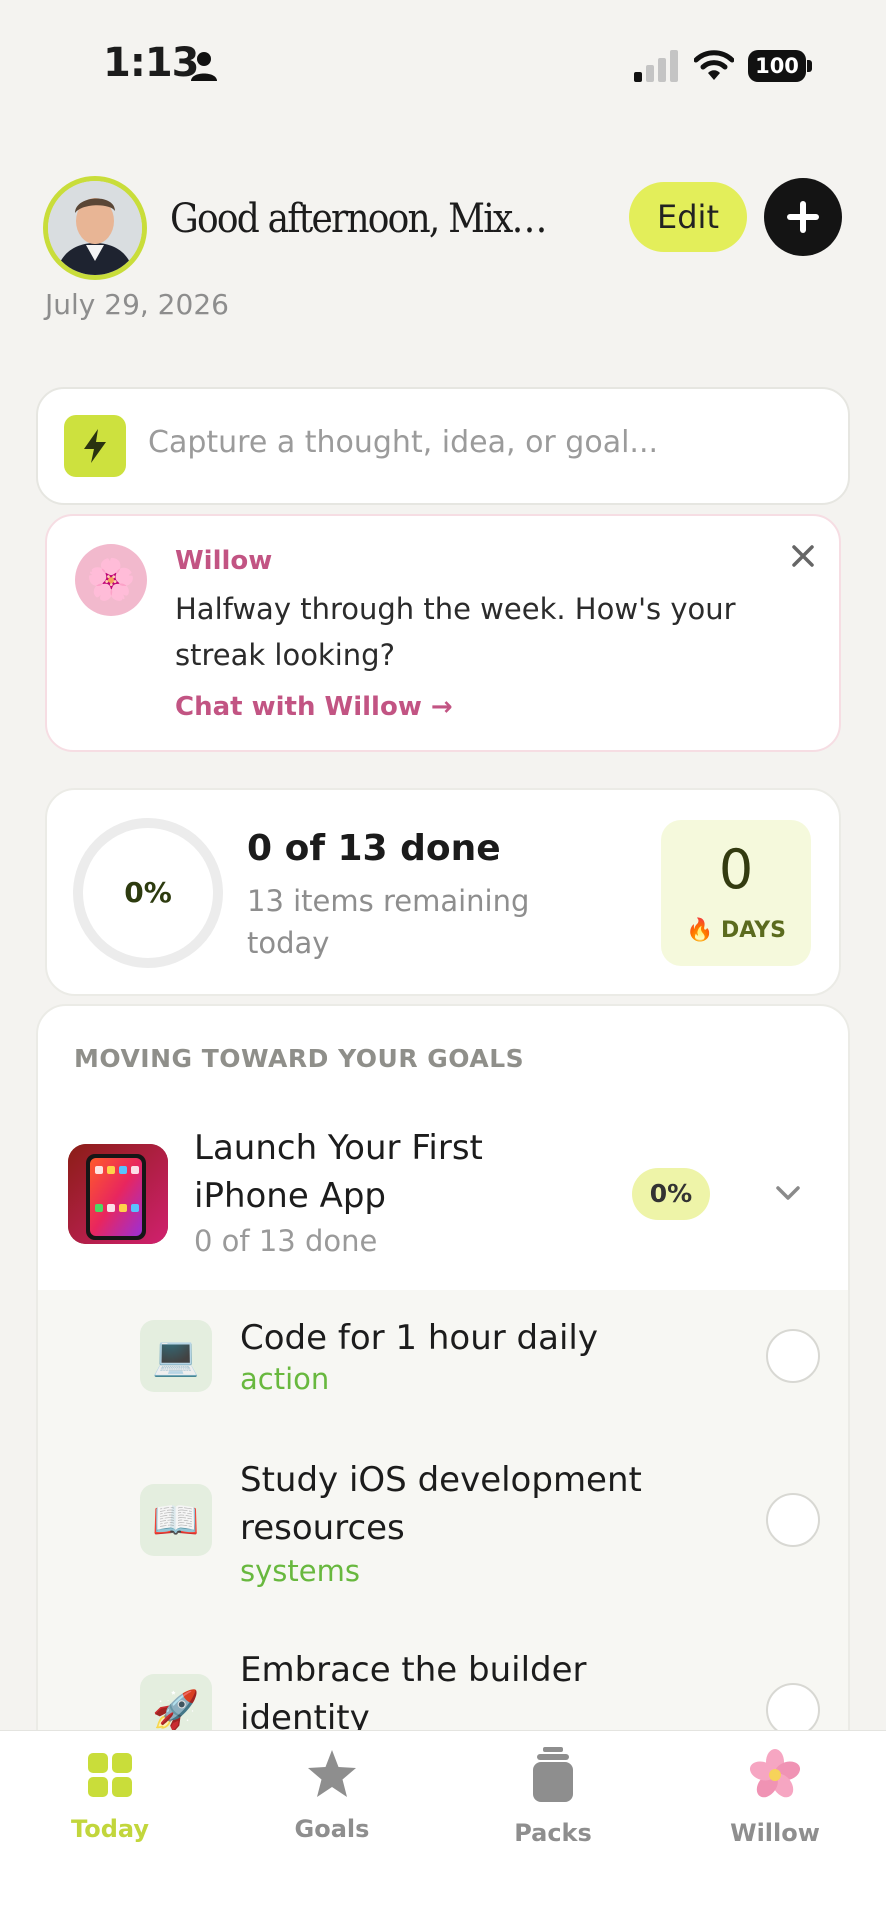 This screenshot has width=886, height=1920. Describe the element at coordinates (111, 580) in the screenshot. I see `willow-avatar-icon: 🌸` at that location.